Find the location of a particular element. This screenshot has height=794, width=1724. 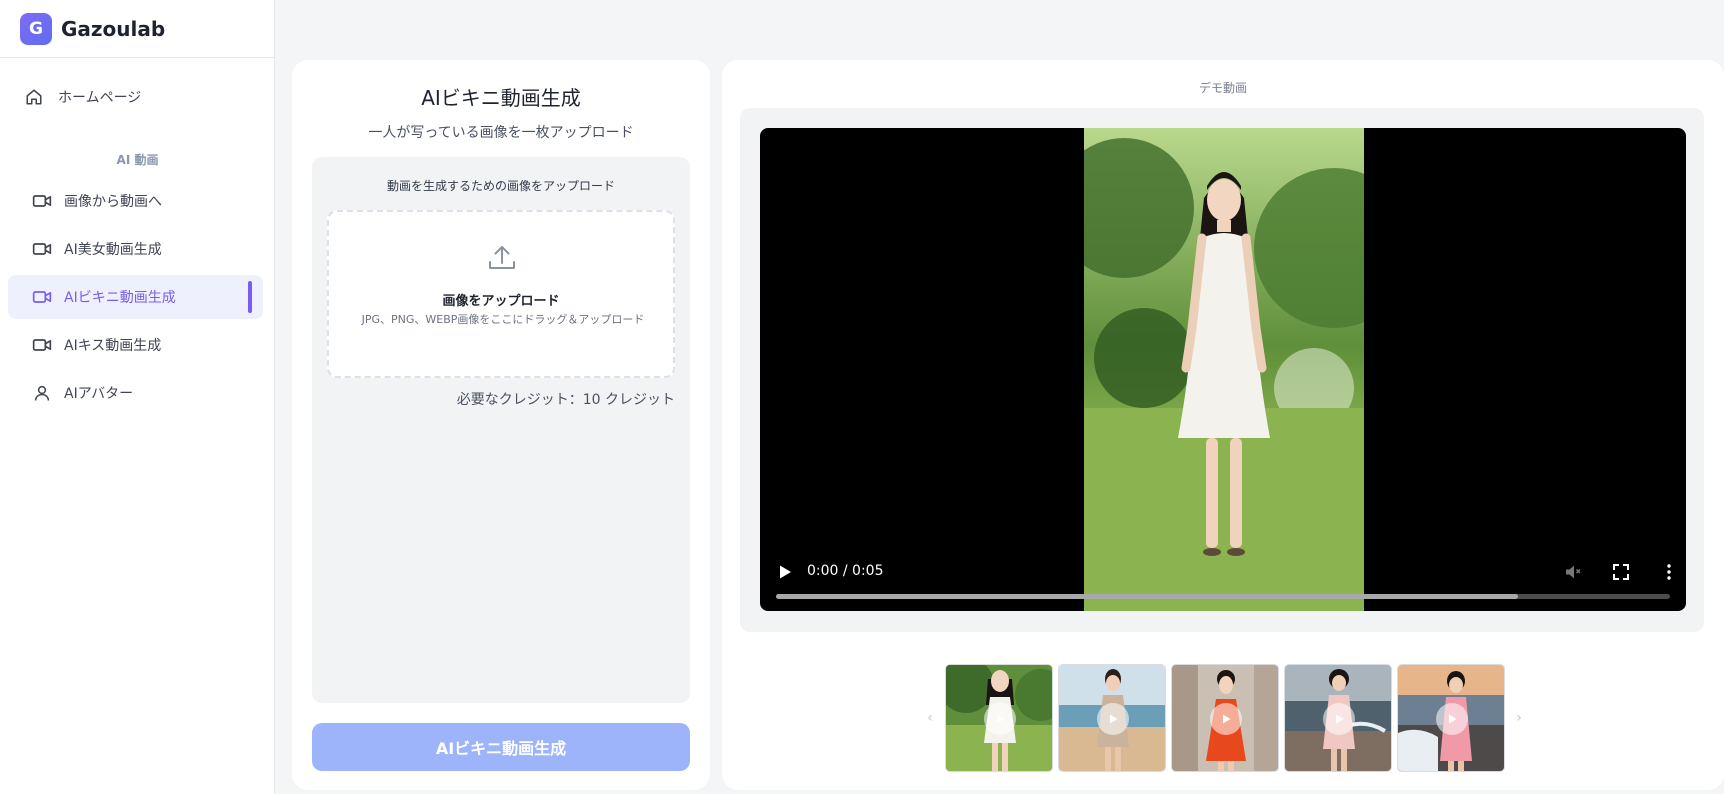

sidebar-item-image-to-video: 画像から動画へ is located at coordinates (135, 201).